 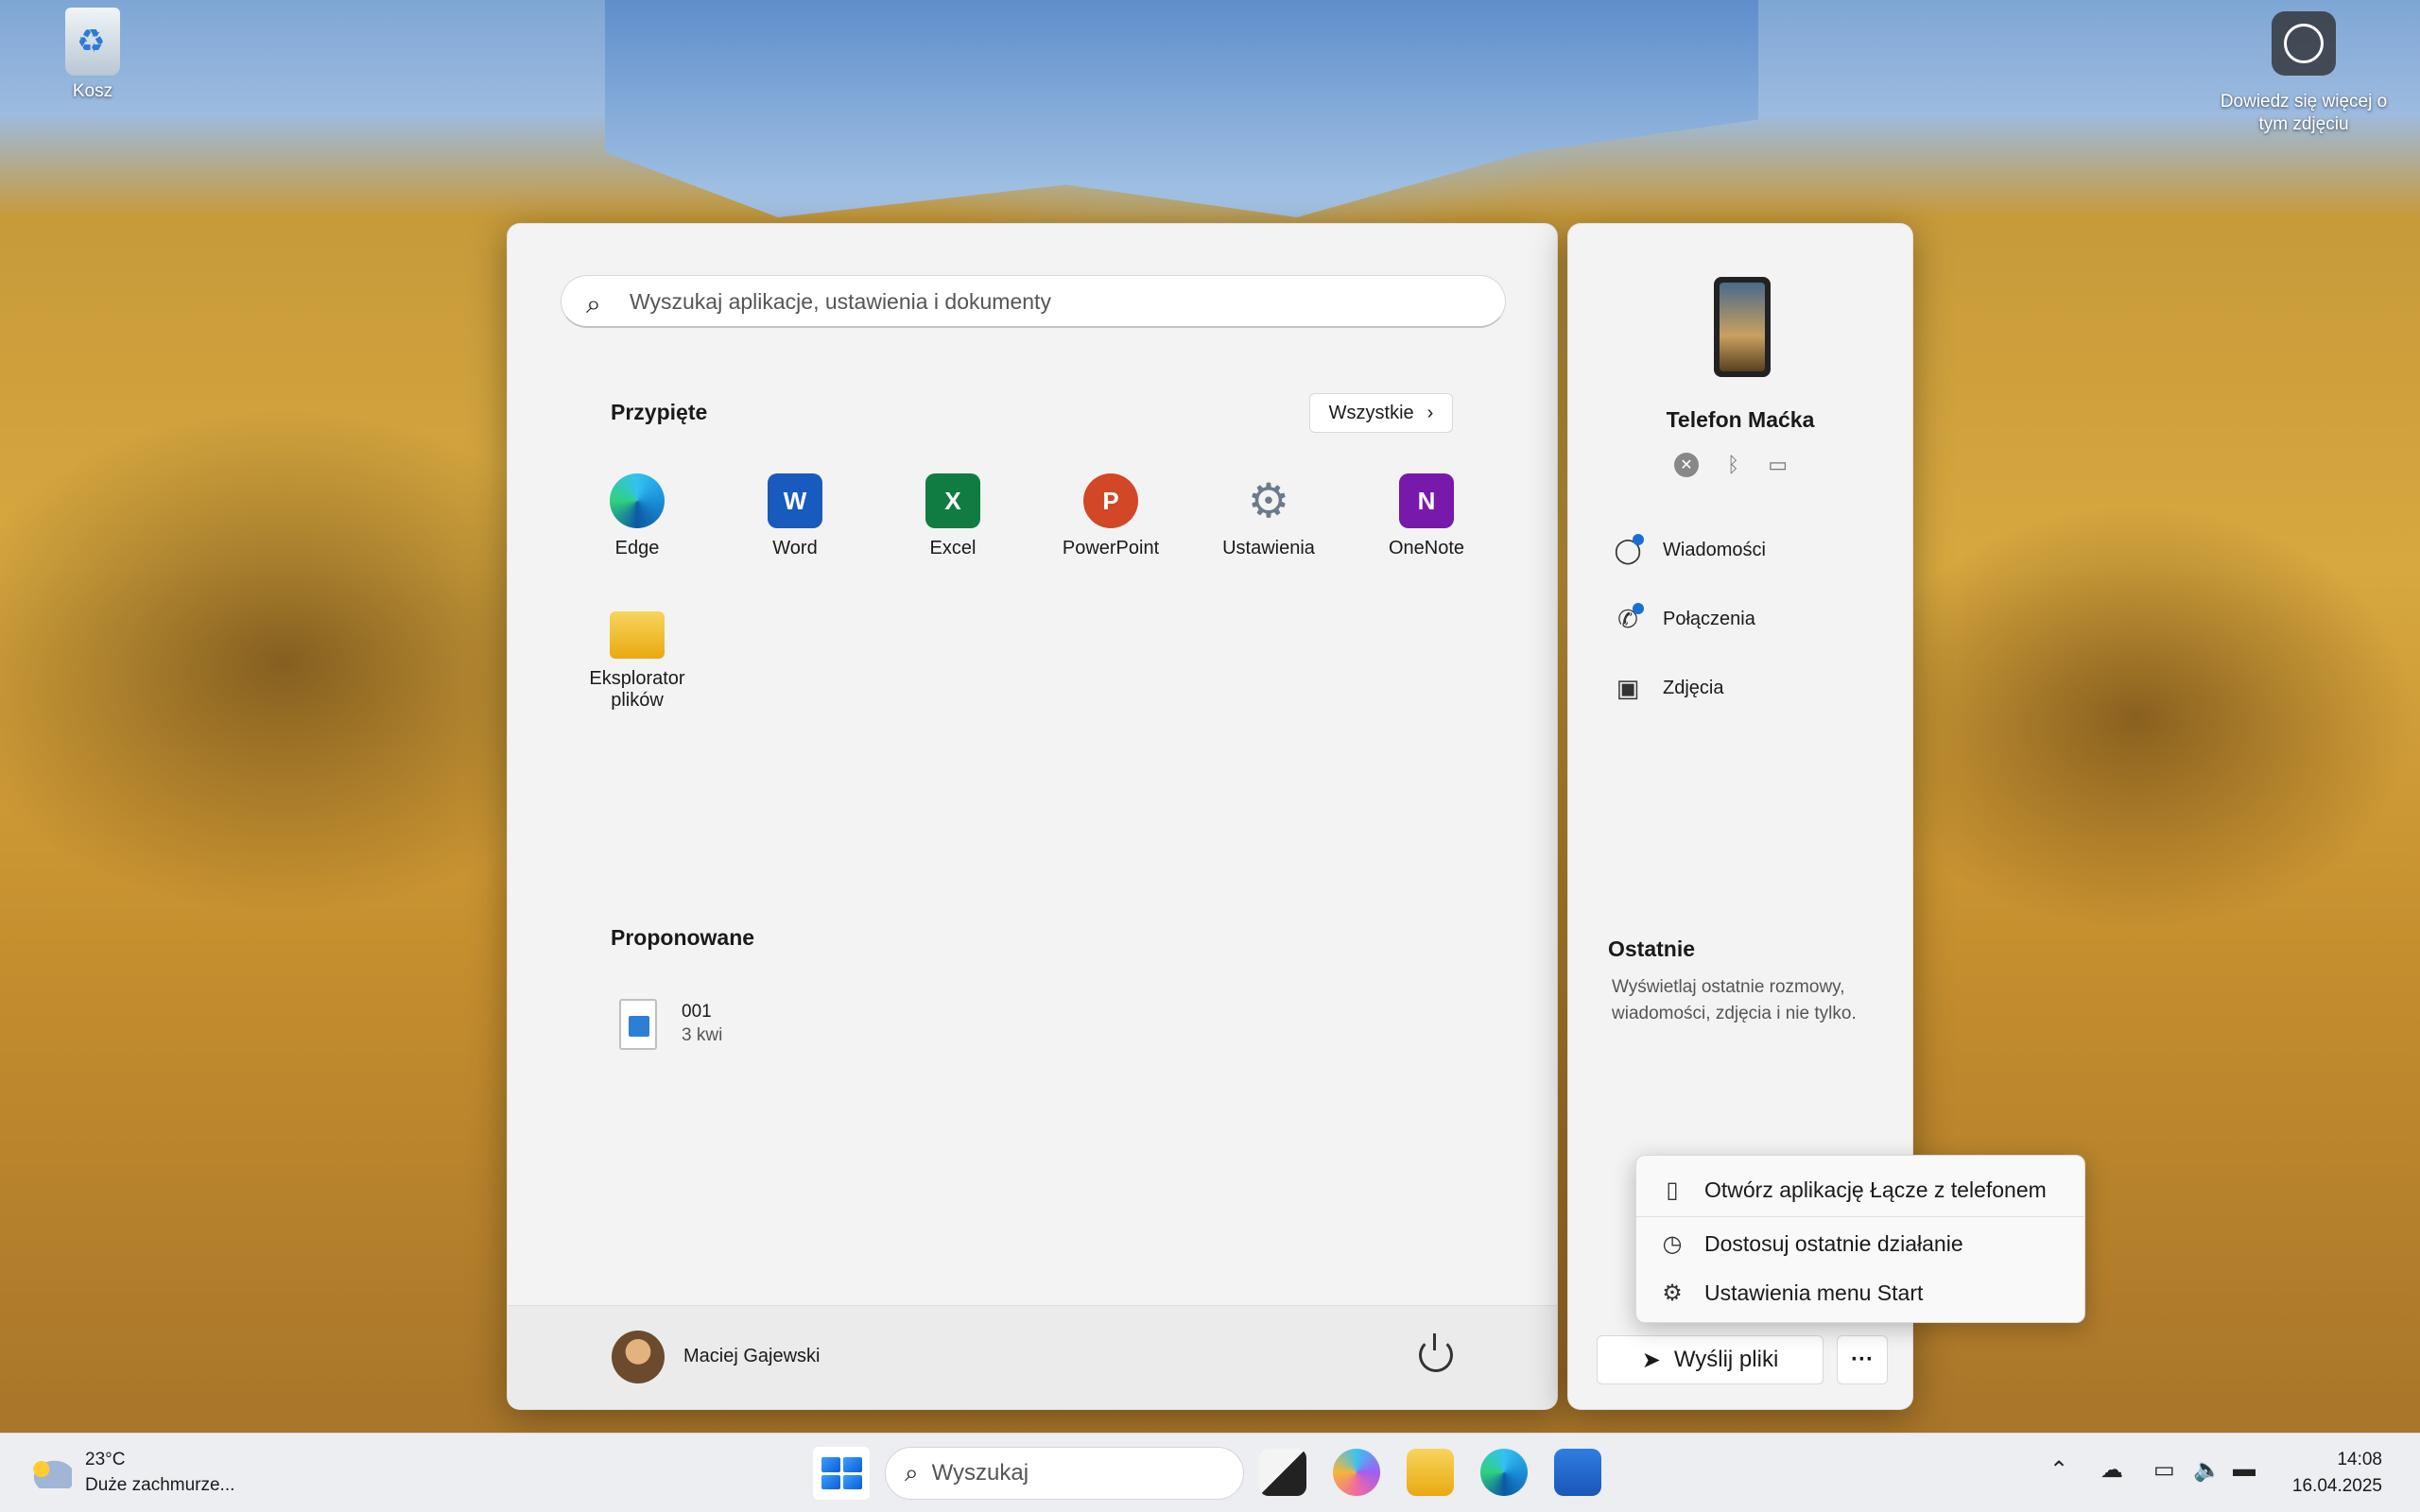 I want to click on recycle-bin-icon: ♻, so click(x=92, y=42).